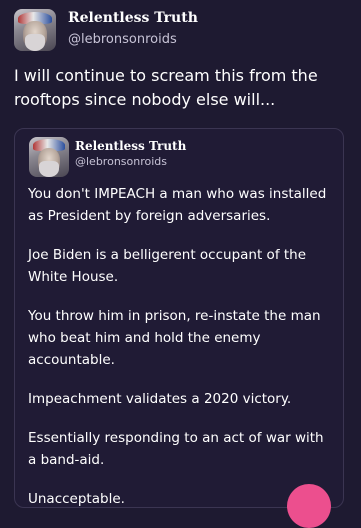 The height and width of the screenshot is (528, 361). Describe the element at coordinates (133, 18) in the screenshot. I see `author-name: Relentless Truth` at that location.